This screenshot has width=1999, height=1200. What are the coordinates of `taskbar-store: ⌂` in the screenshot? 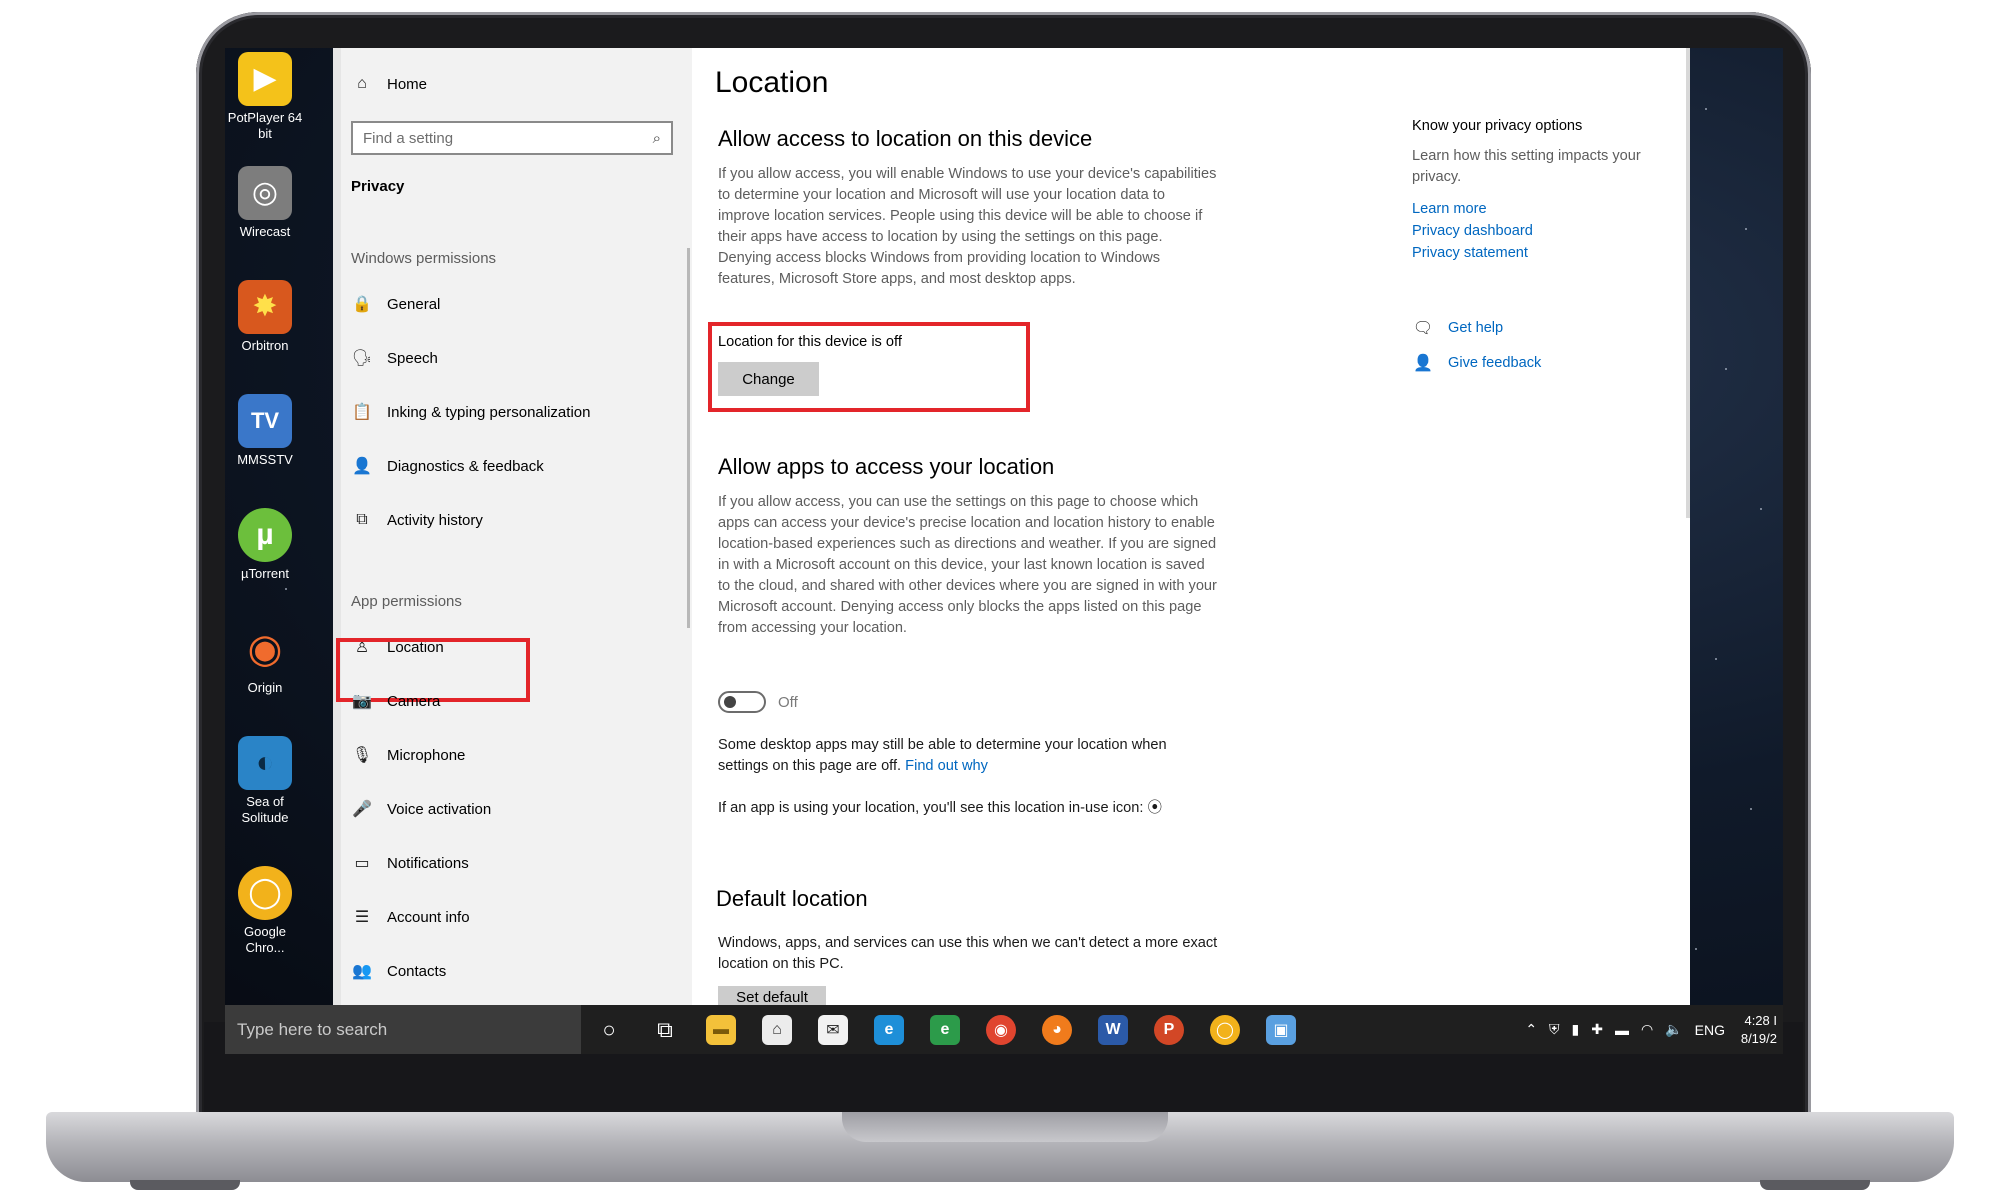 It's located at (777, 1029).